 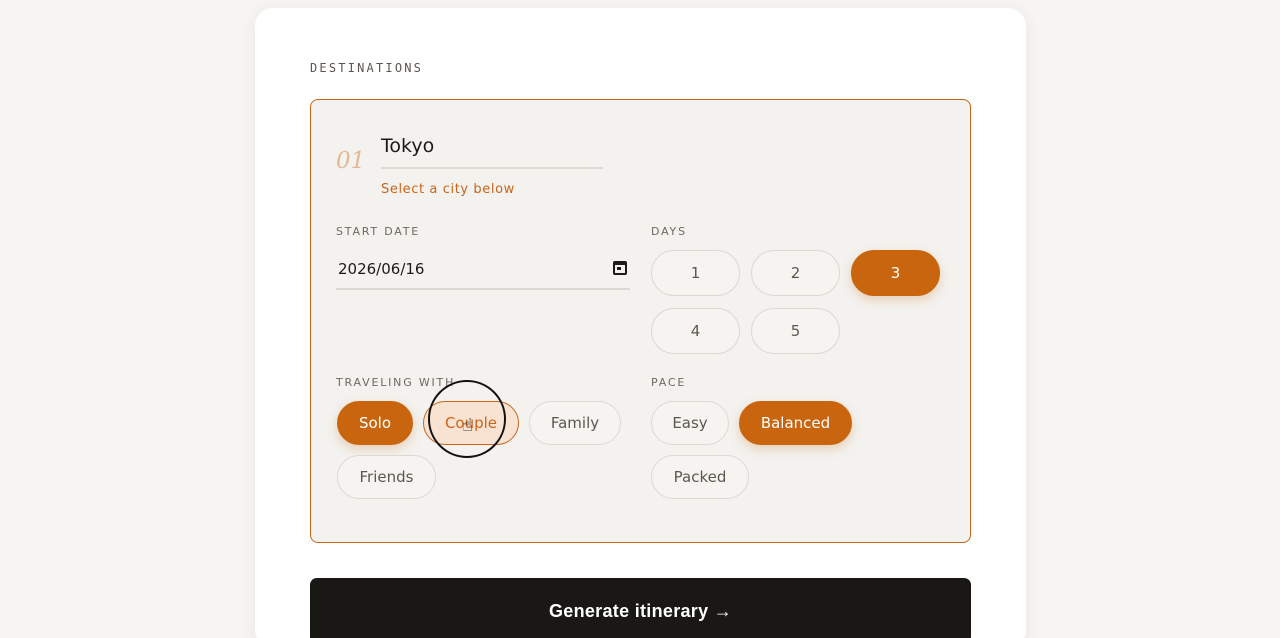 I want to click on city-input: Tokyo, so click(x=492, y=151).